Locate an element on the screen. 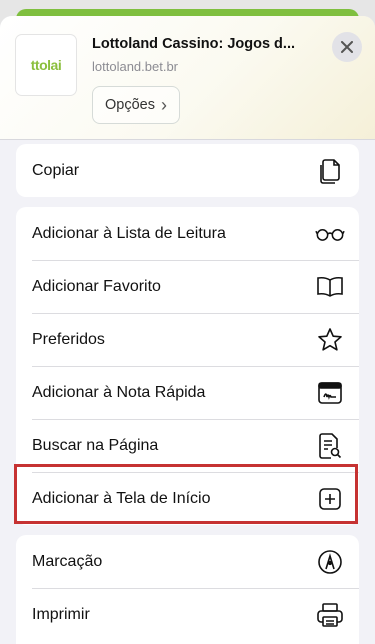 This screenshot has width=375, height=644. star-icon is located at coordinates (330, 340).